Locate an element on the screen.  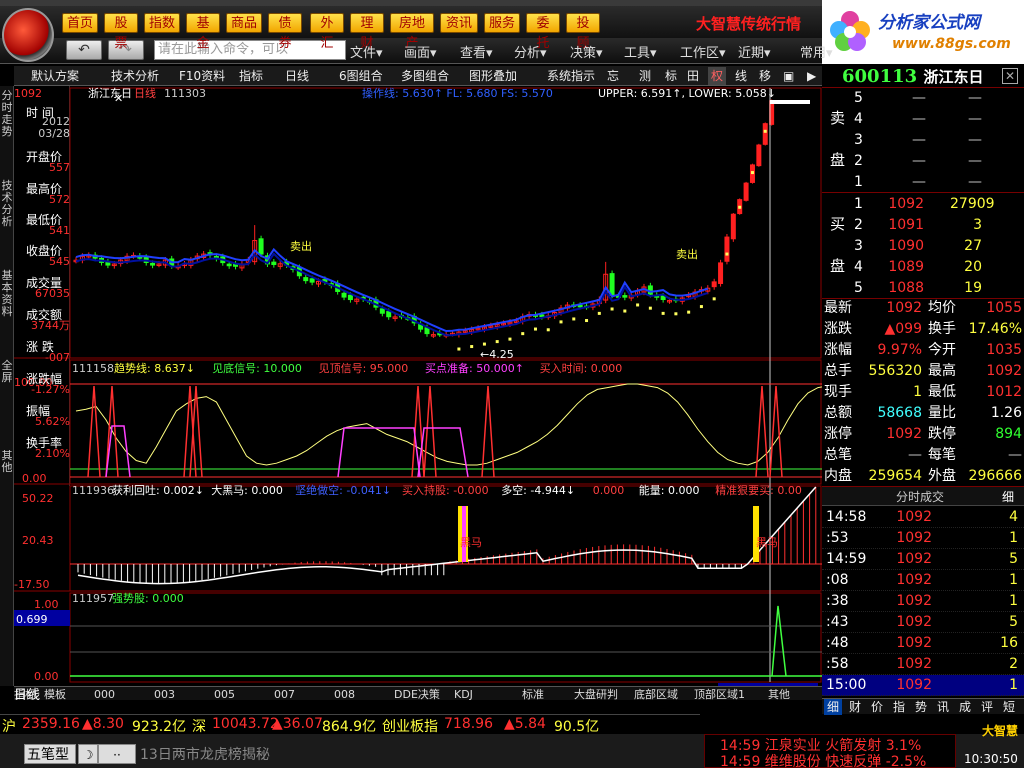
menu2-item-7: 近期▾ is located at coordinates (754, 51).